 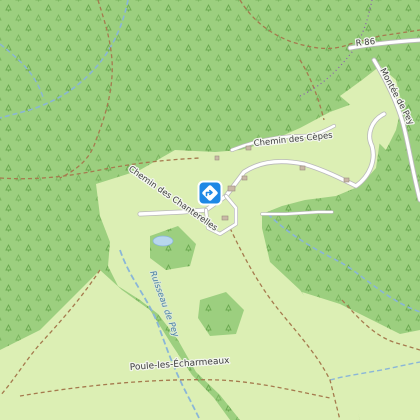 I want to click on directions-diamond-icon, so click(x=210, y=193).